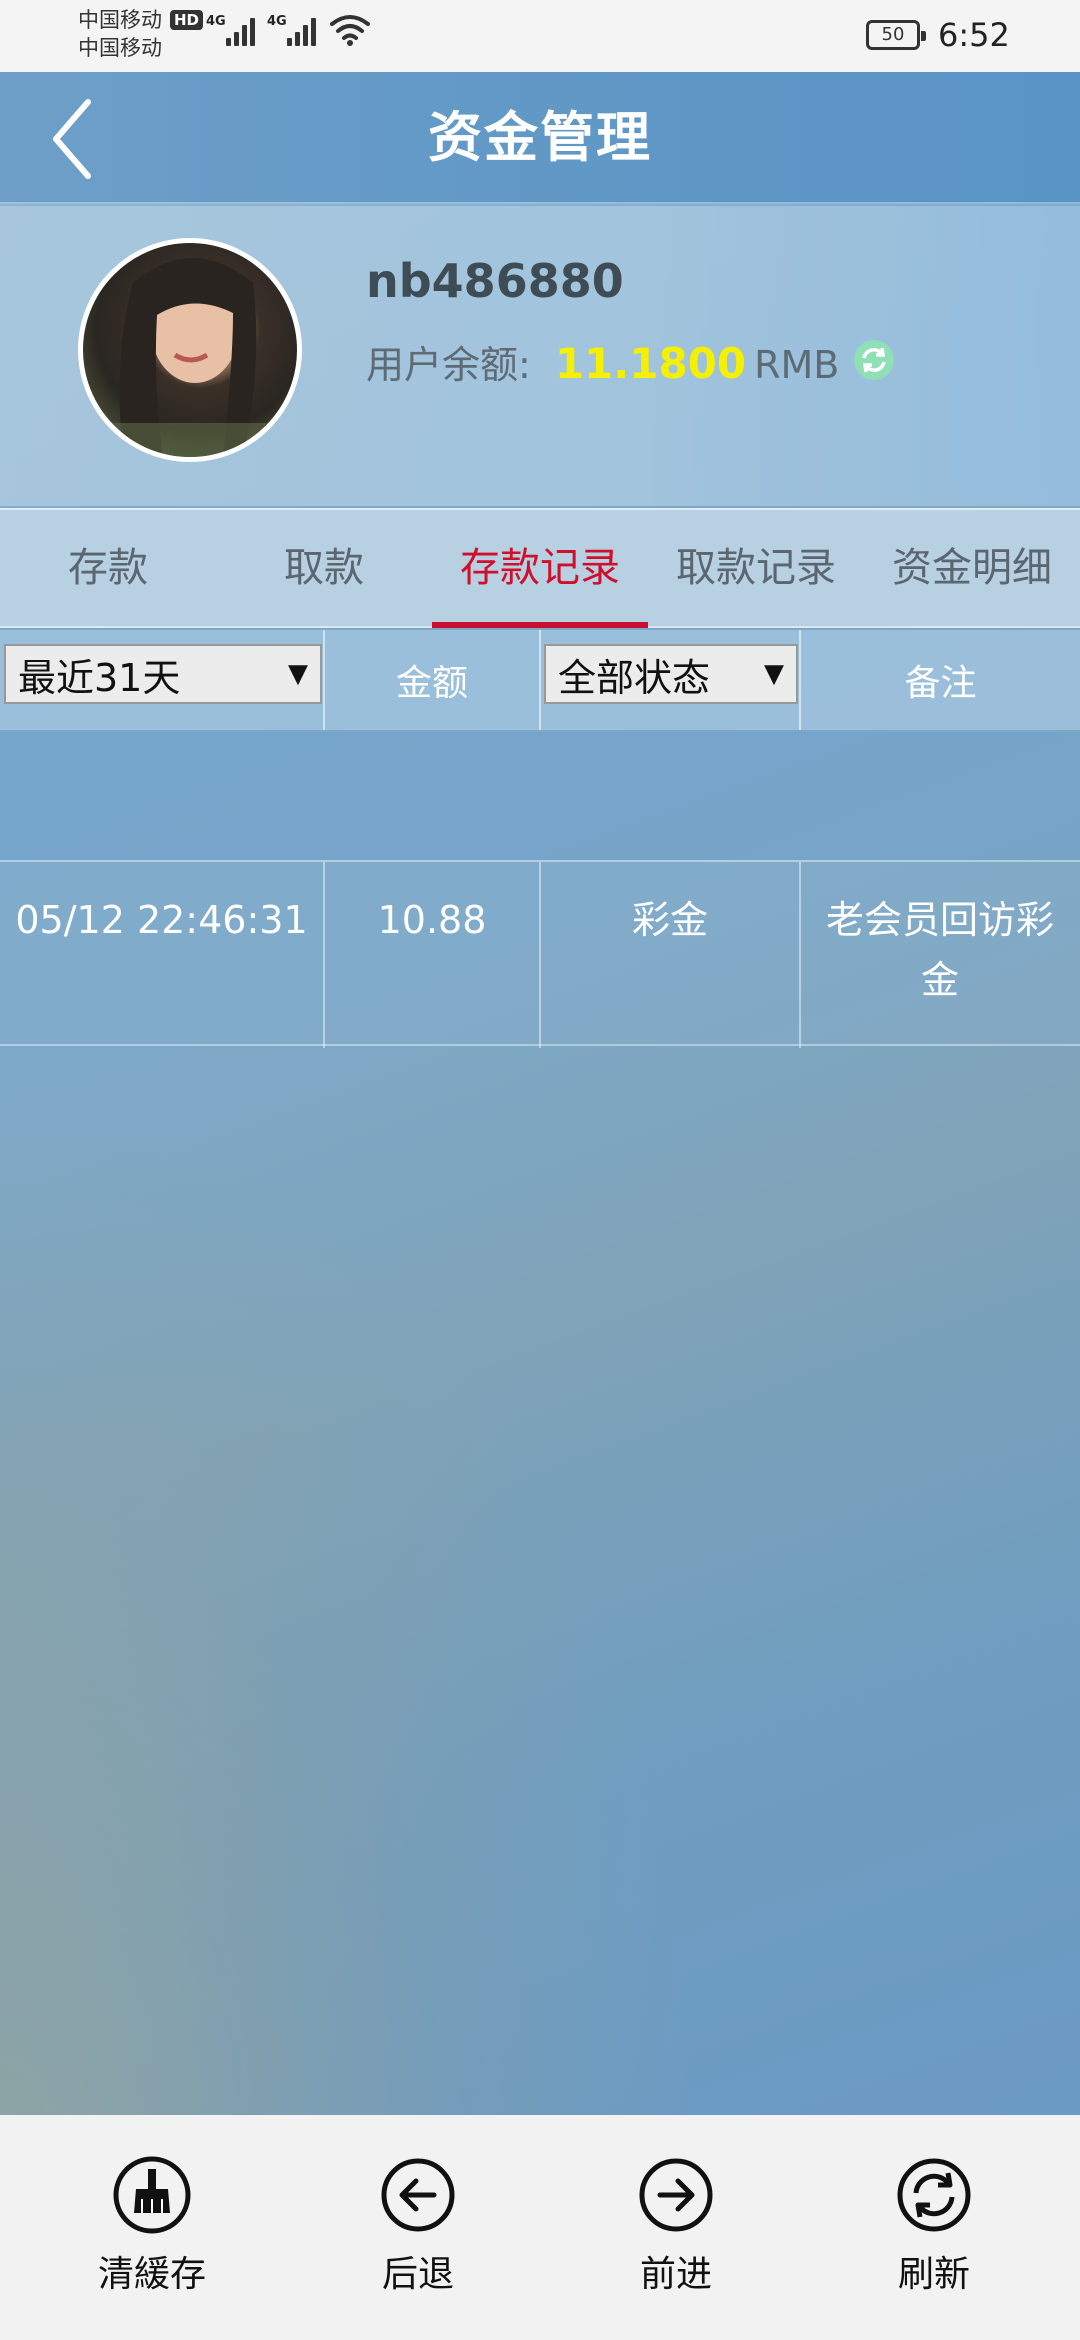 The image size is (1080, 2340). Describe the element at coordinates (161, 920) in the screenshot. I see `record-time: 05/12 22:46:31` at that location.